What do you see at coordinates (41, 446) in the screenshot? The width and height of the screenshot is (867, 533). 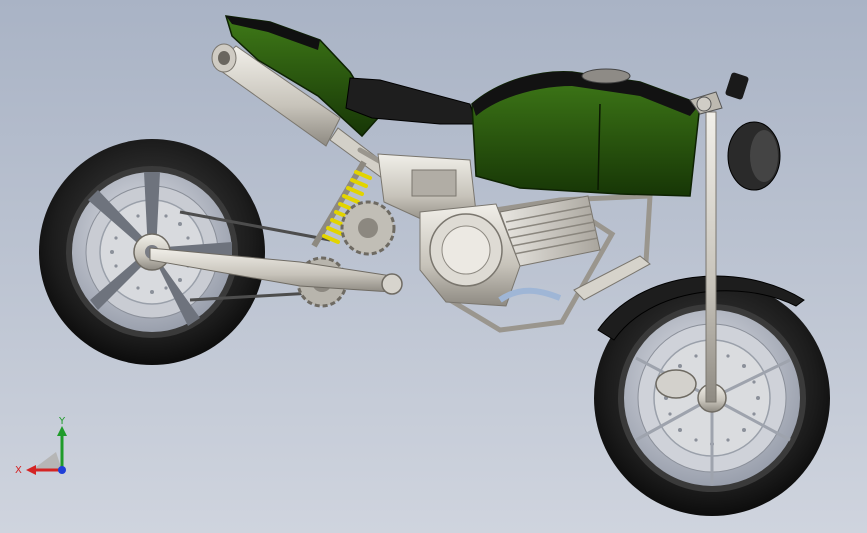 I see `axis-triad: Y X` at bounding box center [41, 446].